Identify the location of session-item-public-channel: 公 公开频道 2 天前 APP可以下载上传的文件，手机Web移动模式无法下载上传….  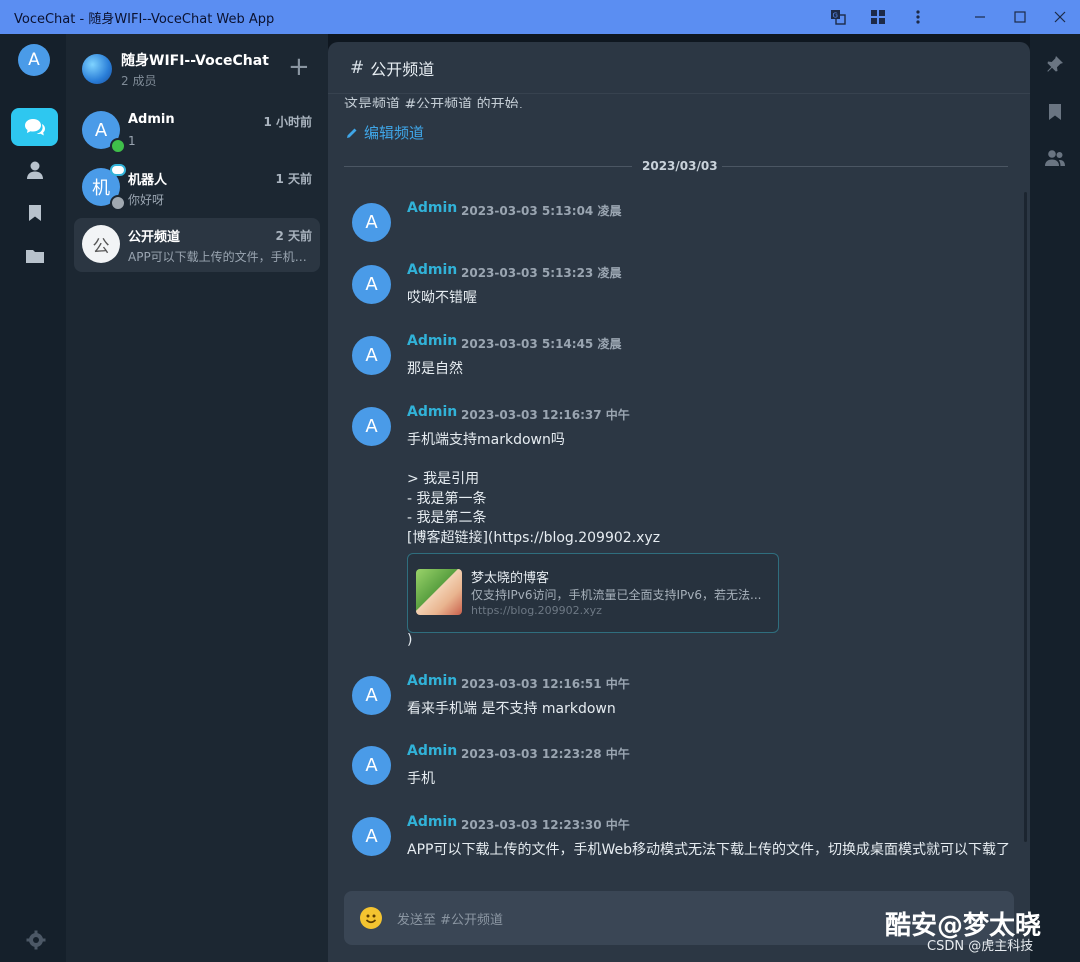
(197, 245).